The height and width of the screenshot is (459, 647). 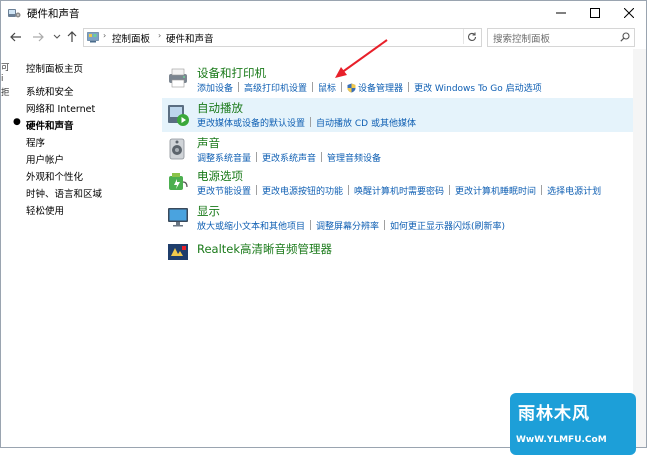 I want to click on back-button, so click(x=16, y=37).